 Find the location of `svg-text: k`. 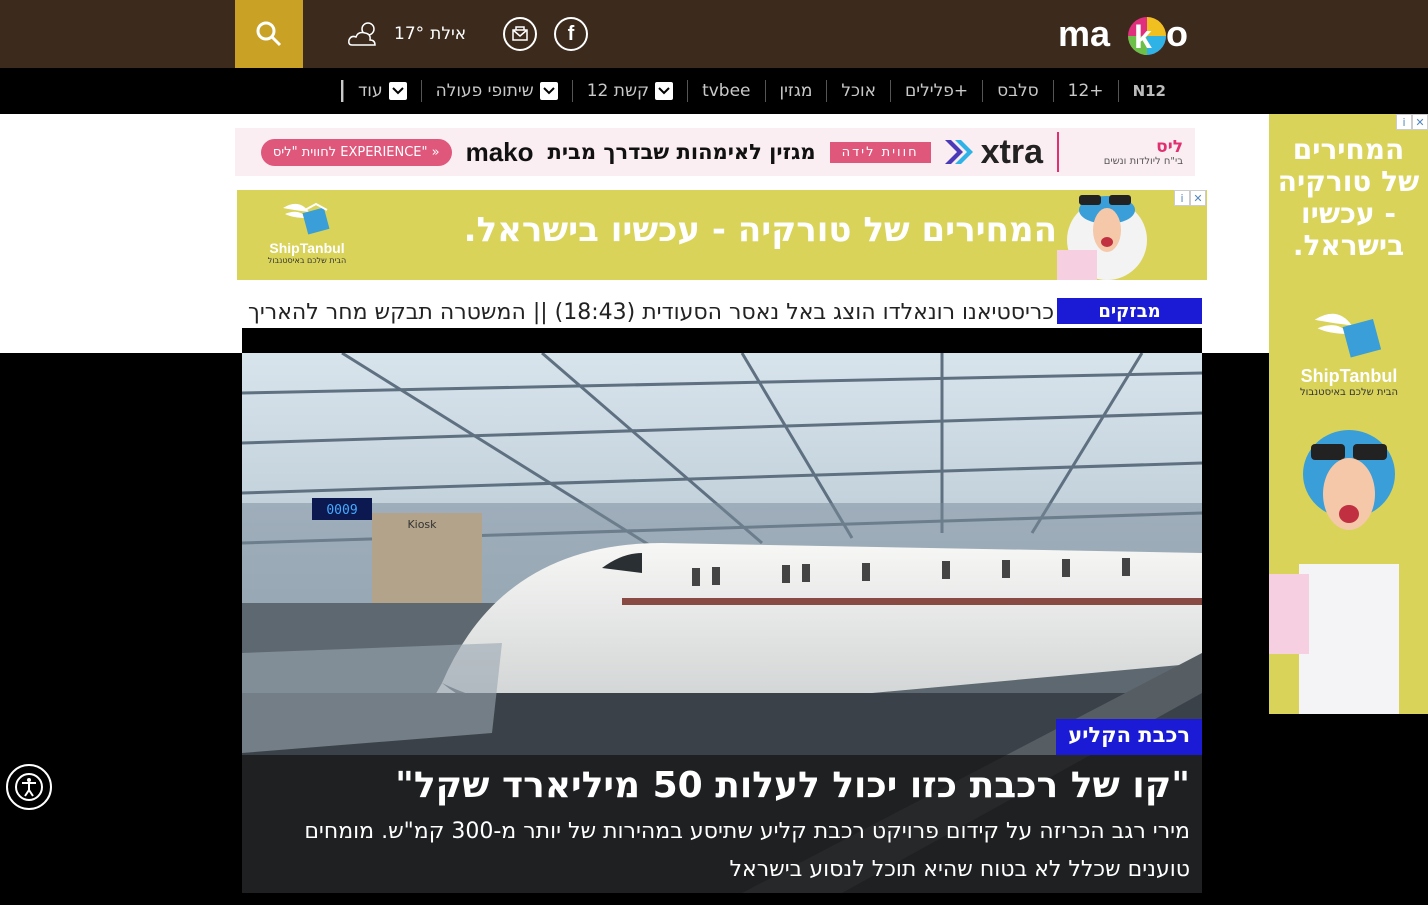

svg-text: k is located at coordinates (1143, 37).